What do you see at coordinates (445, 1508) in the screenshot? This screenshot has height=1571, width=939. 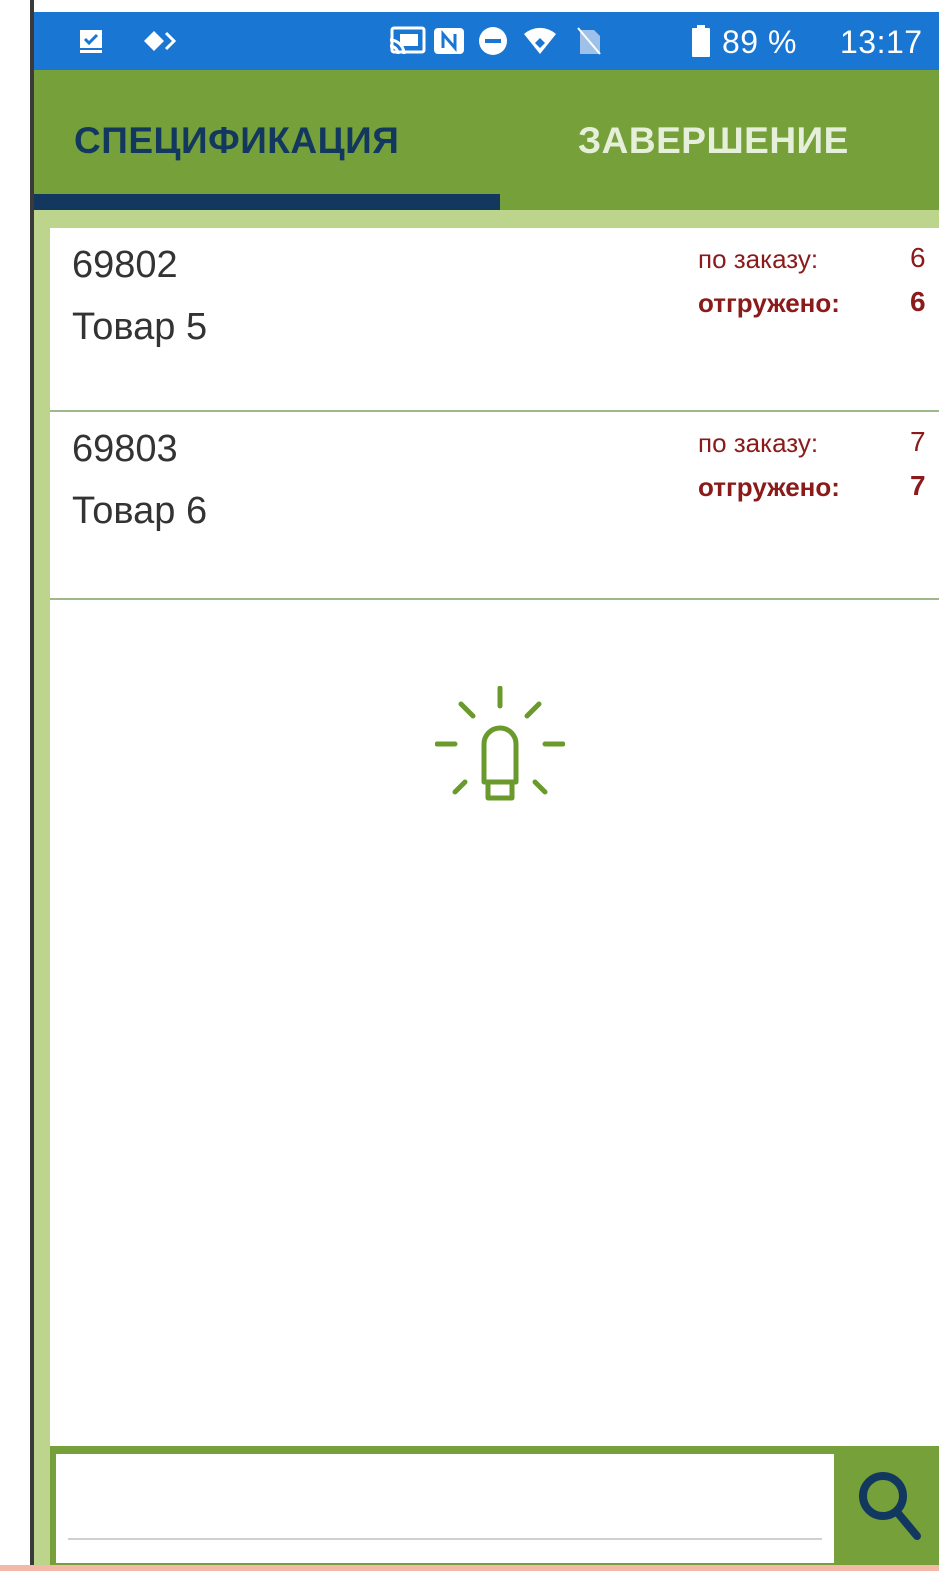 I see `search-input` at bounding box center [445, 1508].